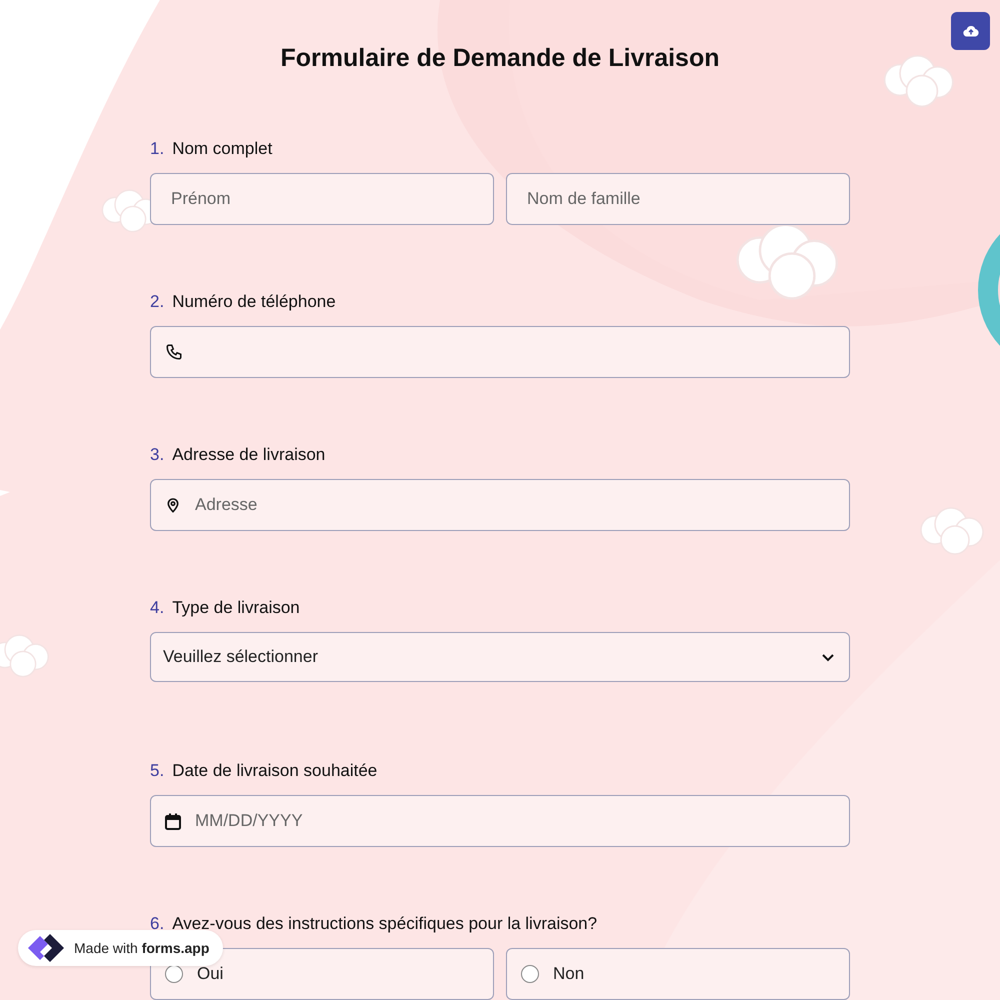 This screenshot has height=1000, width=1000. I want to click on question-label: Date de livraison souhaitée, so click(275, 771).